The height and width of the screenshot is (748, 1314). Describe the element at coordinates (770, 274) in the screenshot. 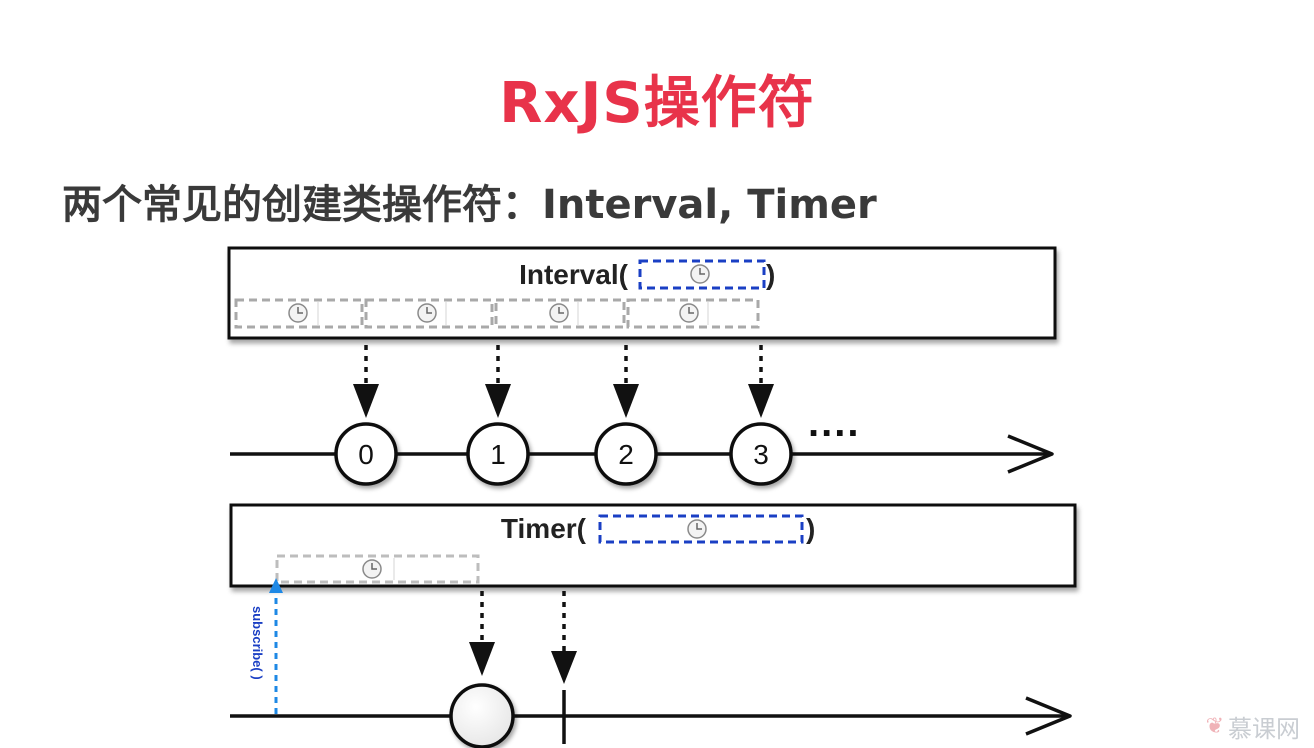

I see `interval-label-close: )` at that location.